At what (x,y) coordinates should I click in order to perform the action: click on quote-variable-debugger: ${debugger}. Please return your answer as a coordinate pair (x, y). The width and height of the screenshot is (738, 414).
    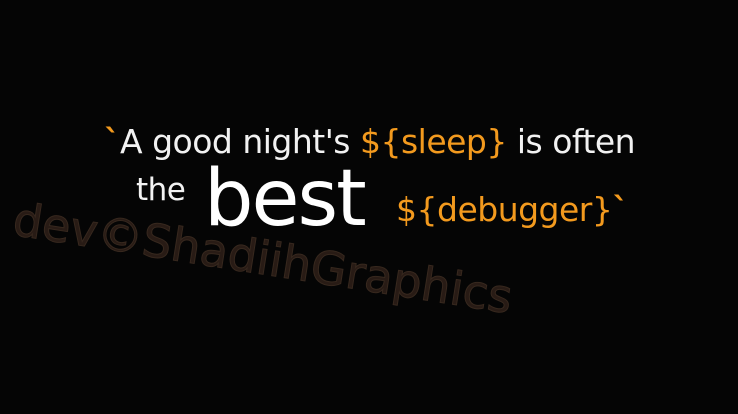
    Looking at the image, I should click on (504, 209).